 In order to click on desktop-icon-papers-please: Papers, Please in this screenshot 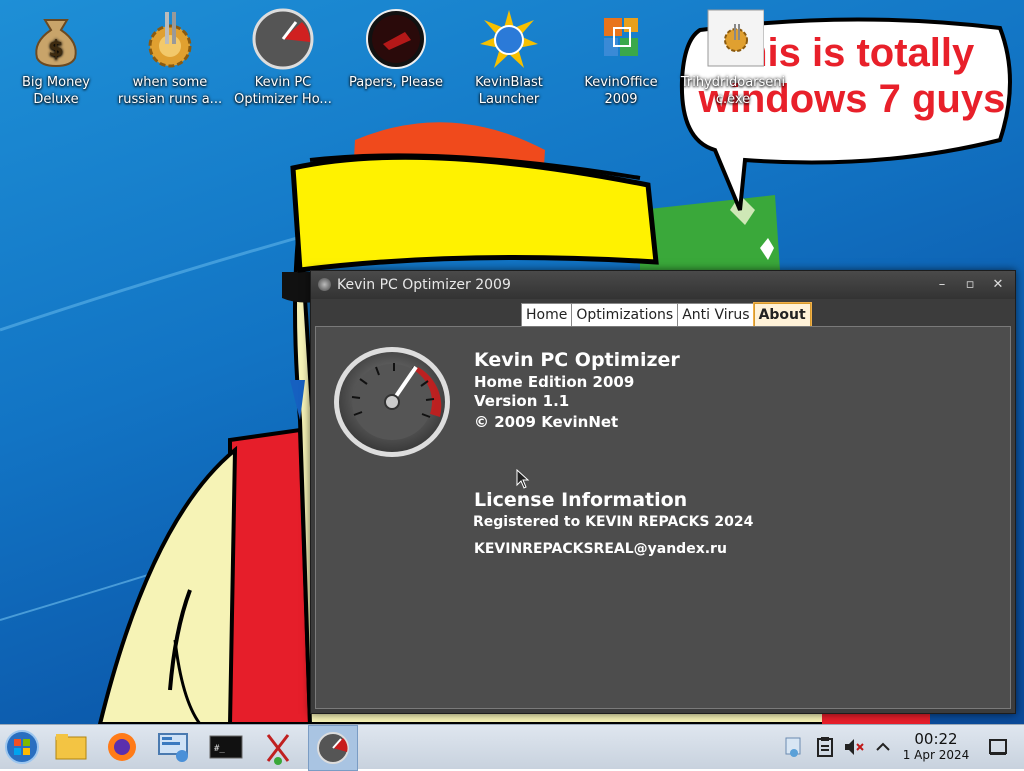, I will do `click(396, 49)`.